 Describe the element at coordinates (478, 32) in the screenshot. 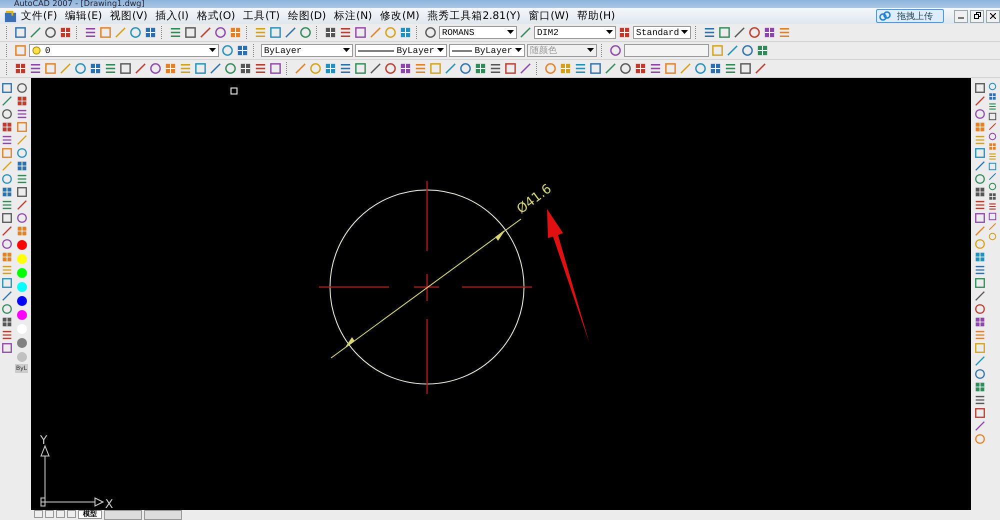

I see `text-style-dropdown: ROMANS` at that location.